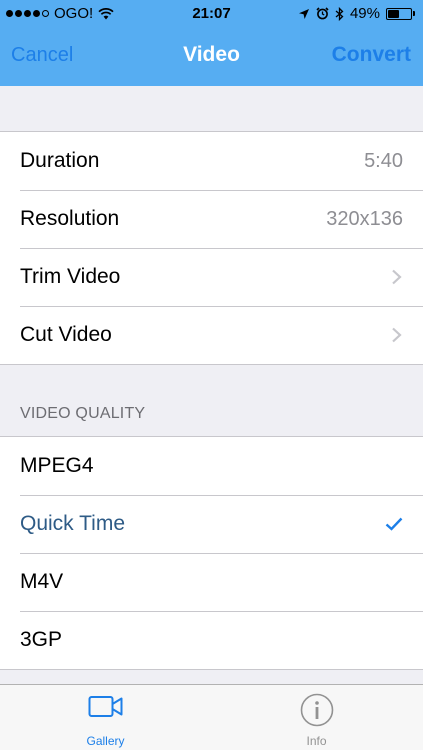  What do you see at coordinates (316, 710) in the screenshot?
I see `info-icon` at bounding box center [316, 710].